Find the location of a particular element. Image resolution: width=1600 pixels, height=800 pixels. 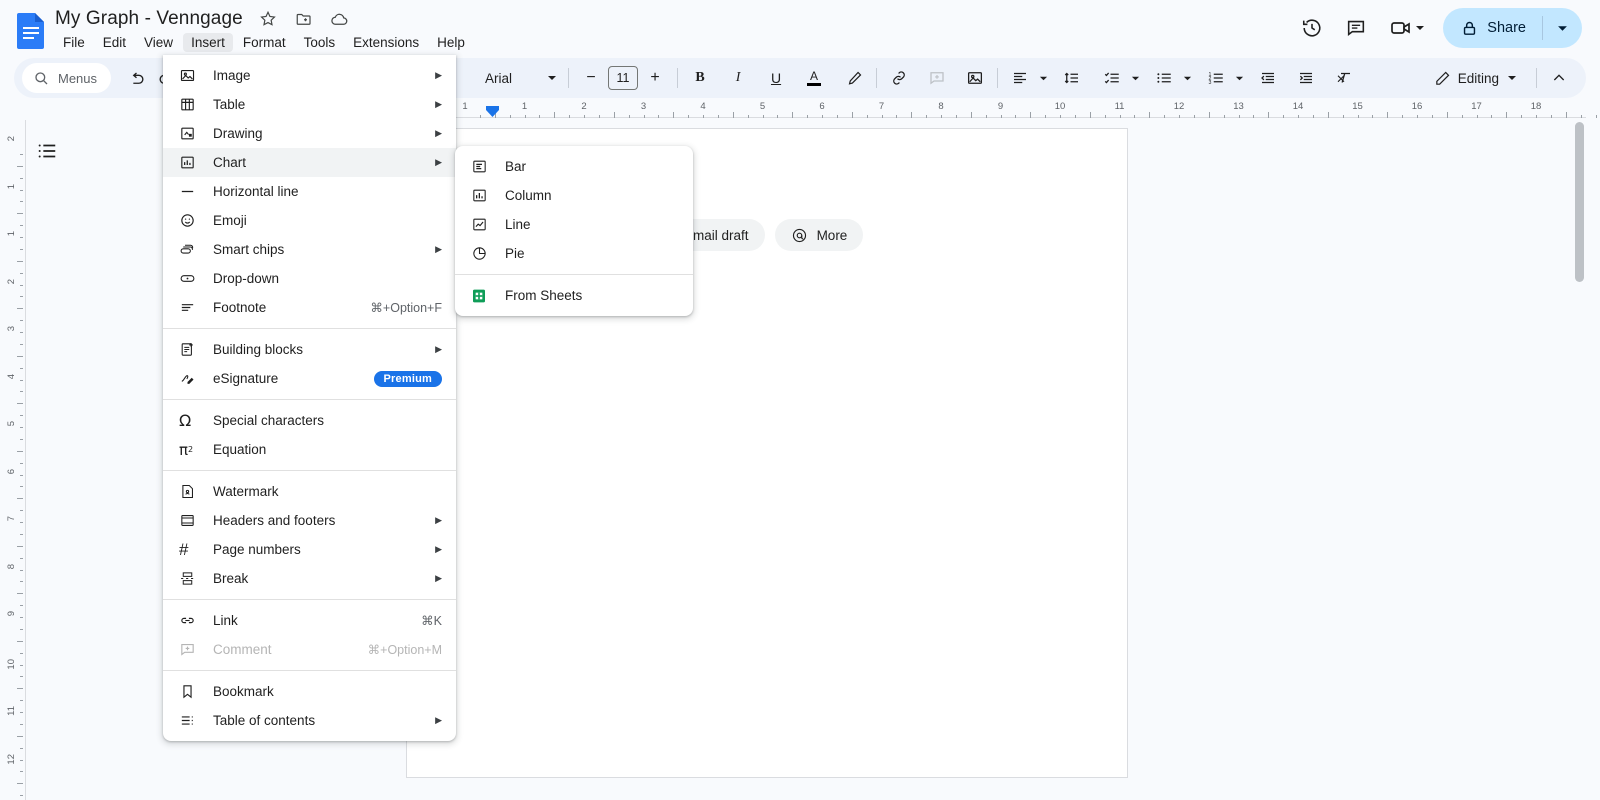

star-icon is located at coordinates (268, 19).